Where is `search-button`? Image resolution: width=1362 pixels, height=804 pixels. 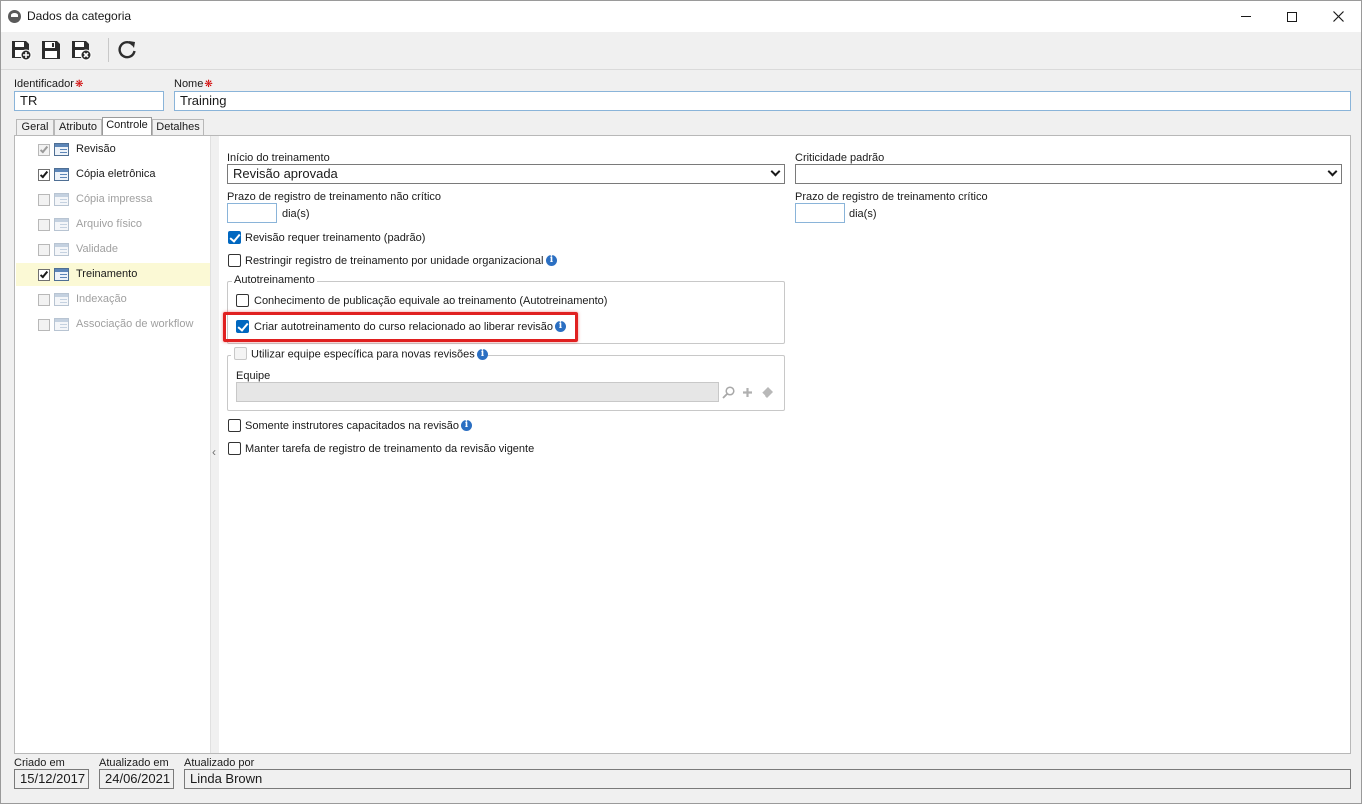 search-button is located at coordinates (728, 392).